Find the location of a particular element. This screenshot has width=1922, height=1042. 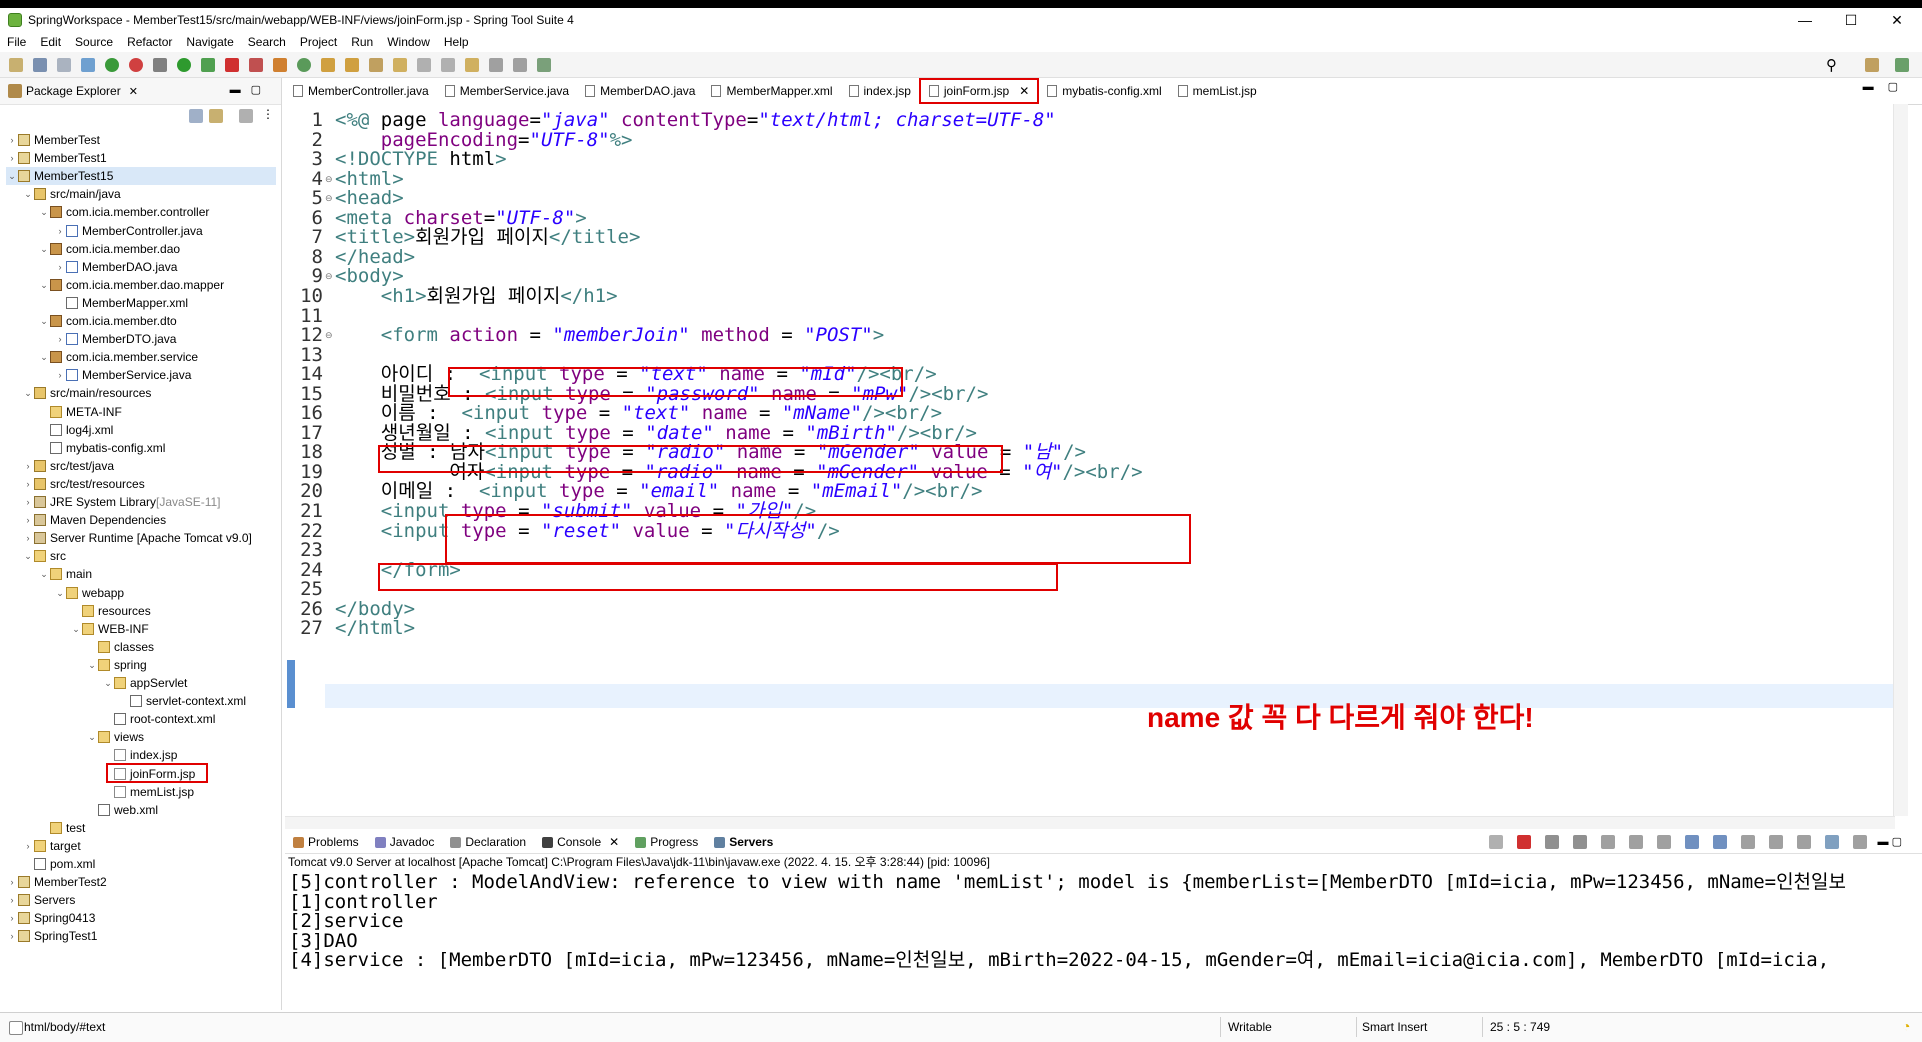

tree-item: pom.xml is located at coordinates (58, 864).